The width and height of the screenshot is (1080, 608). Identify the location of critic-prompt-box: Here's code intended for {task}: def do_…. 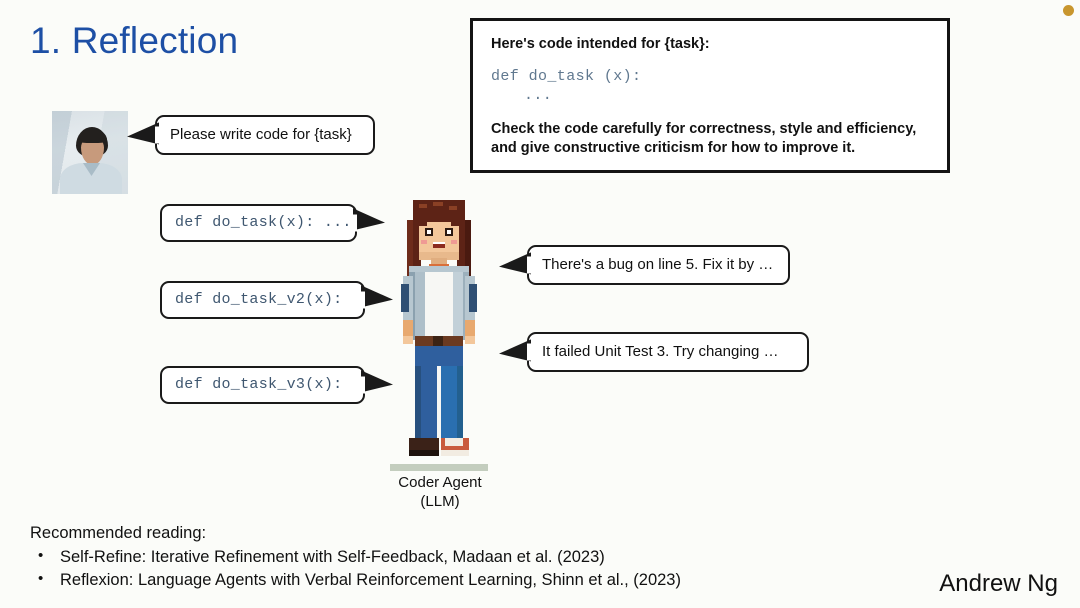
(710, 95).